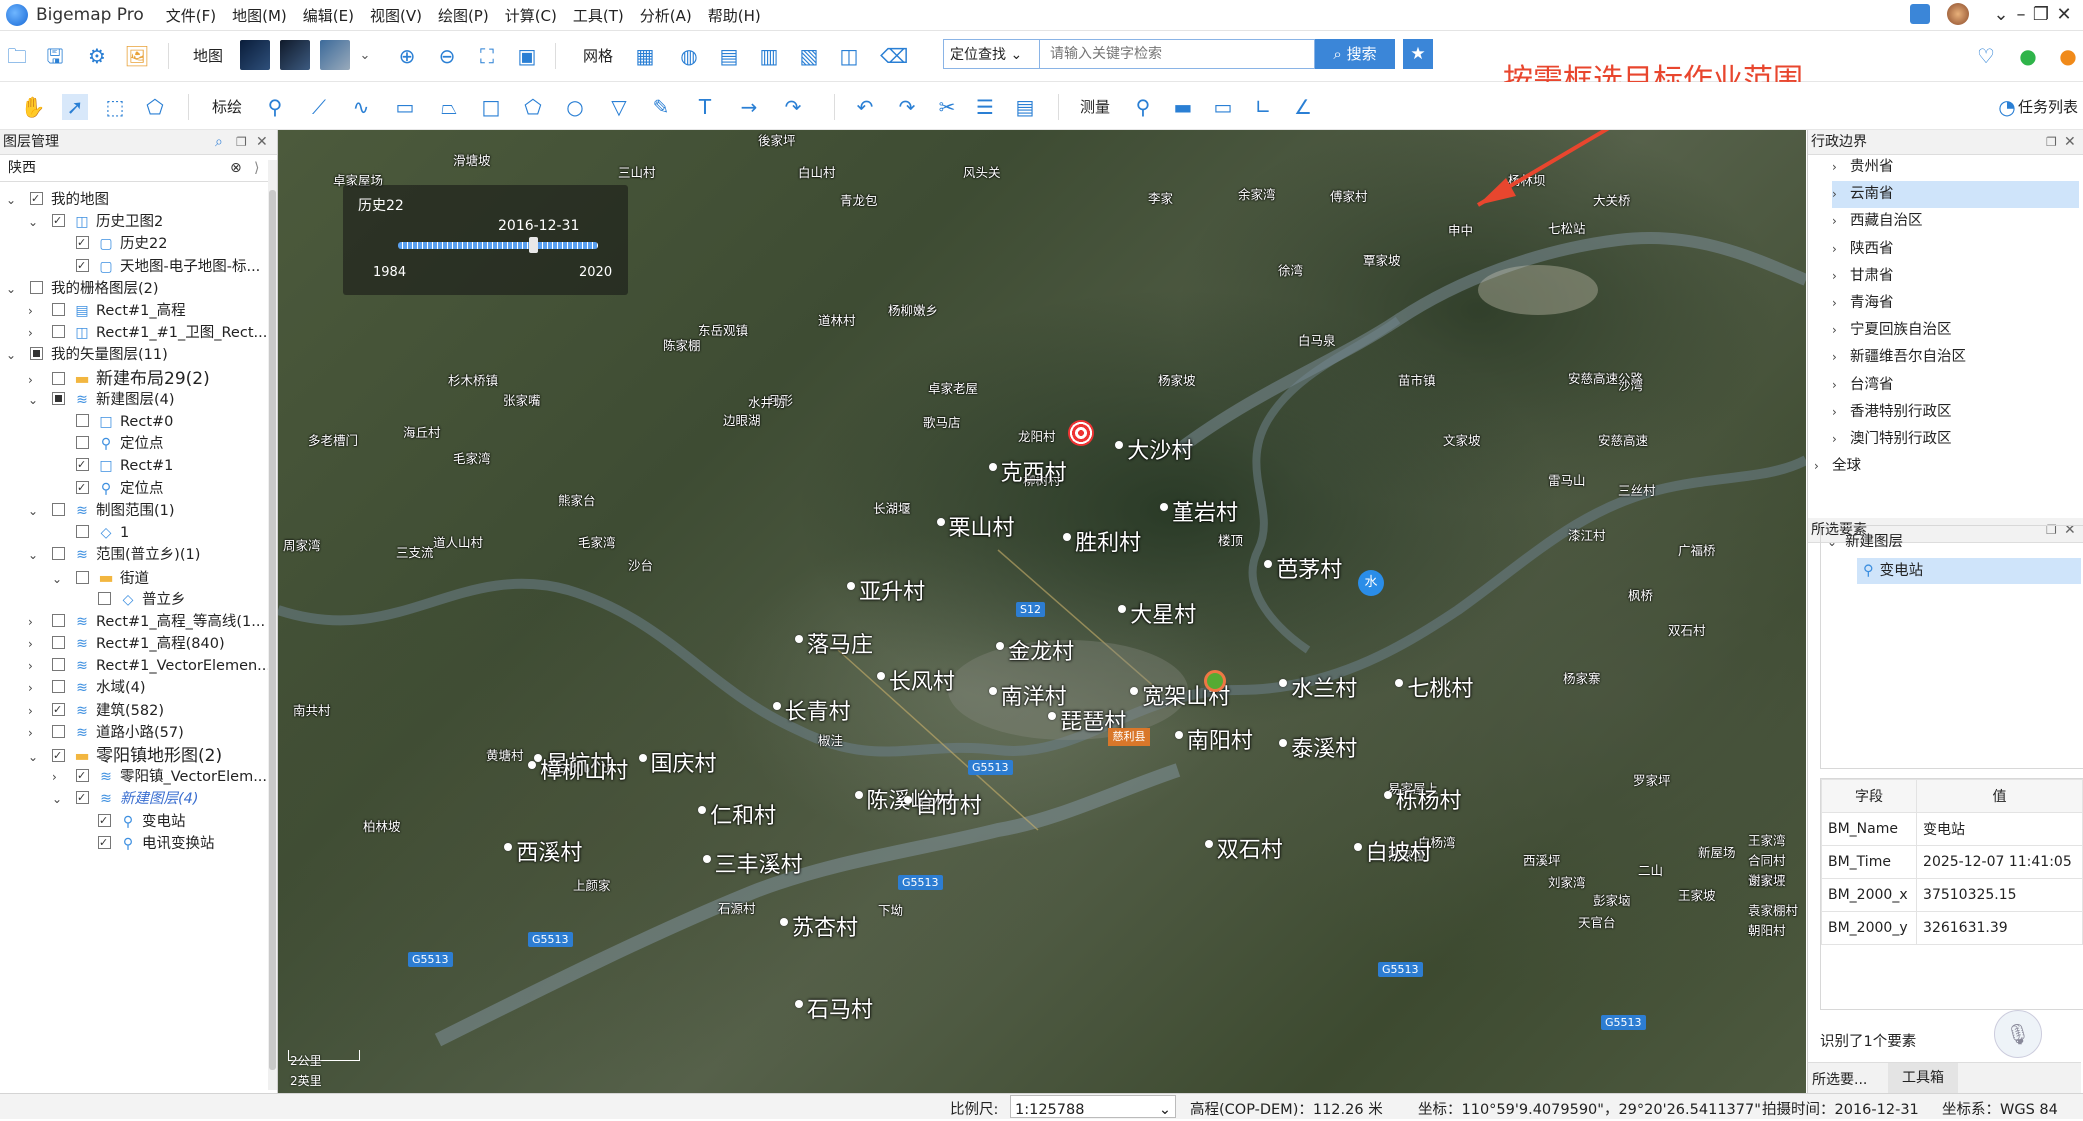 Image resolution: width=2083 pixels, height=1121 pixels. I want to click on search-button: ⌕ 搜索, so click(1355, 54).